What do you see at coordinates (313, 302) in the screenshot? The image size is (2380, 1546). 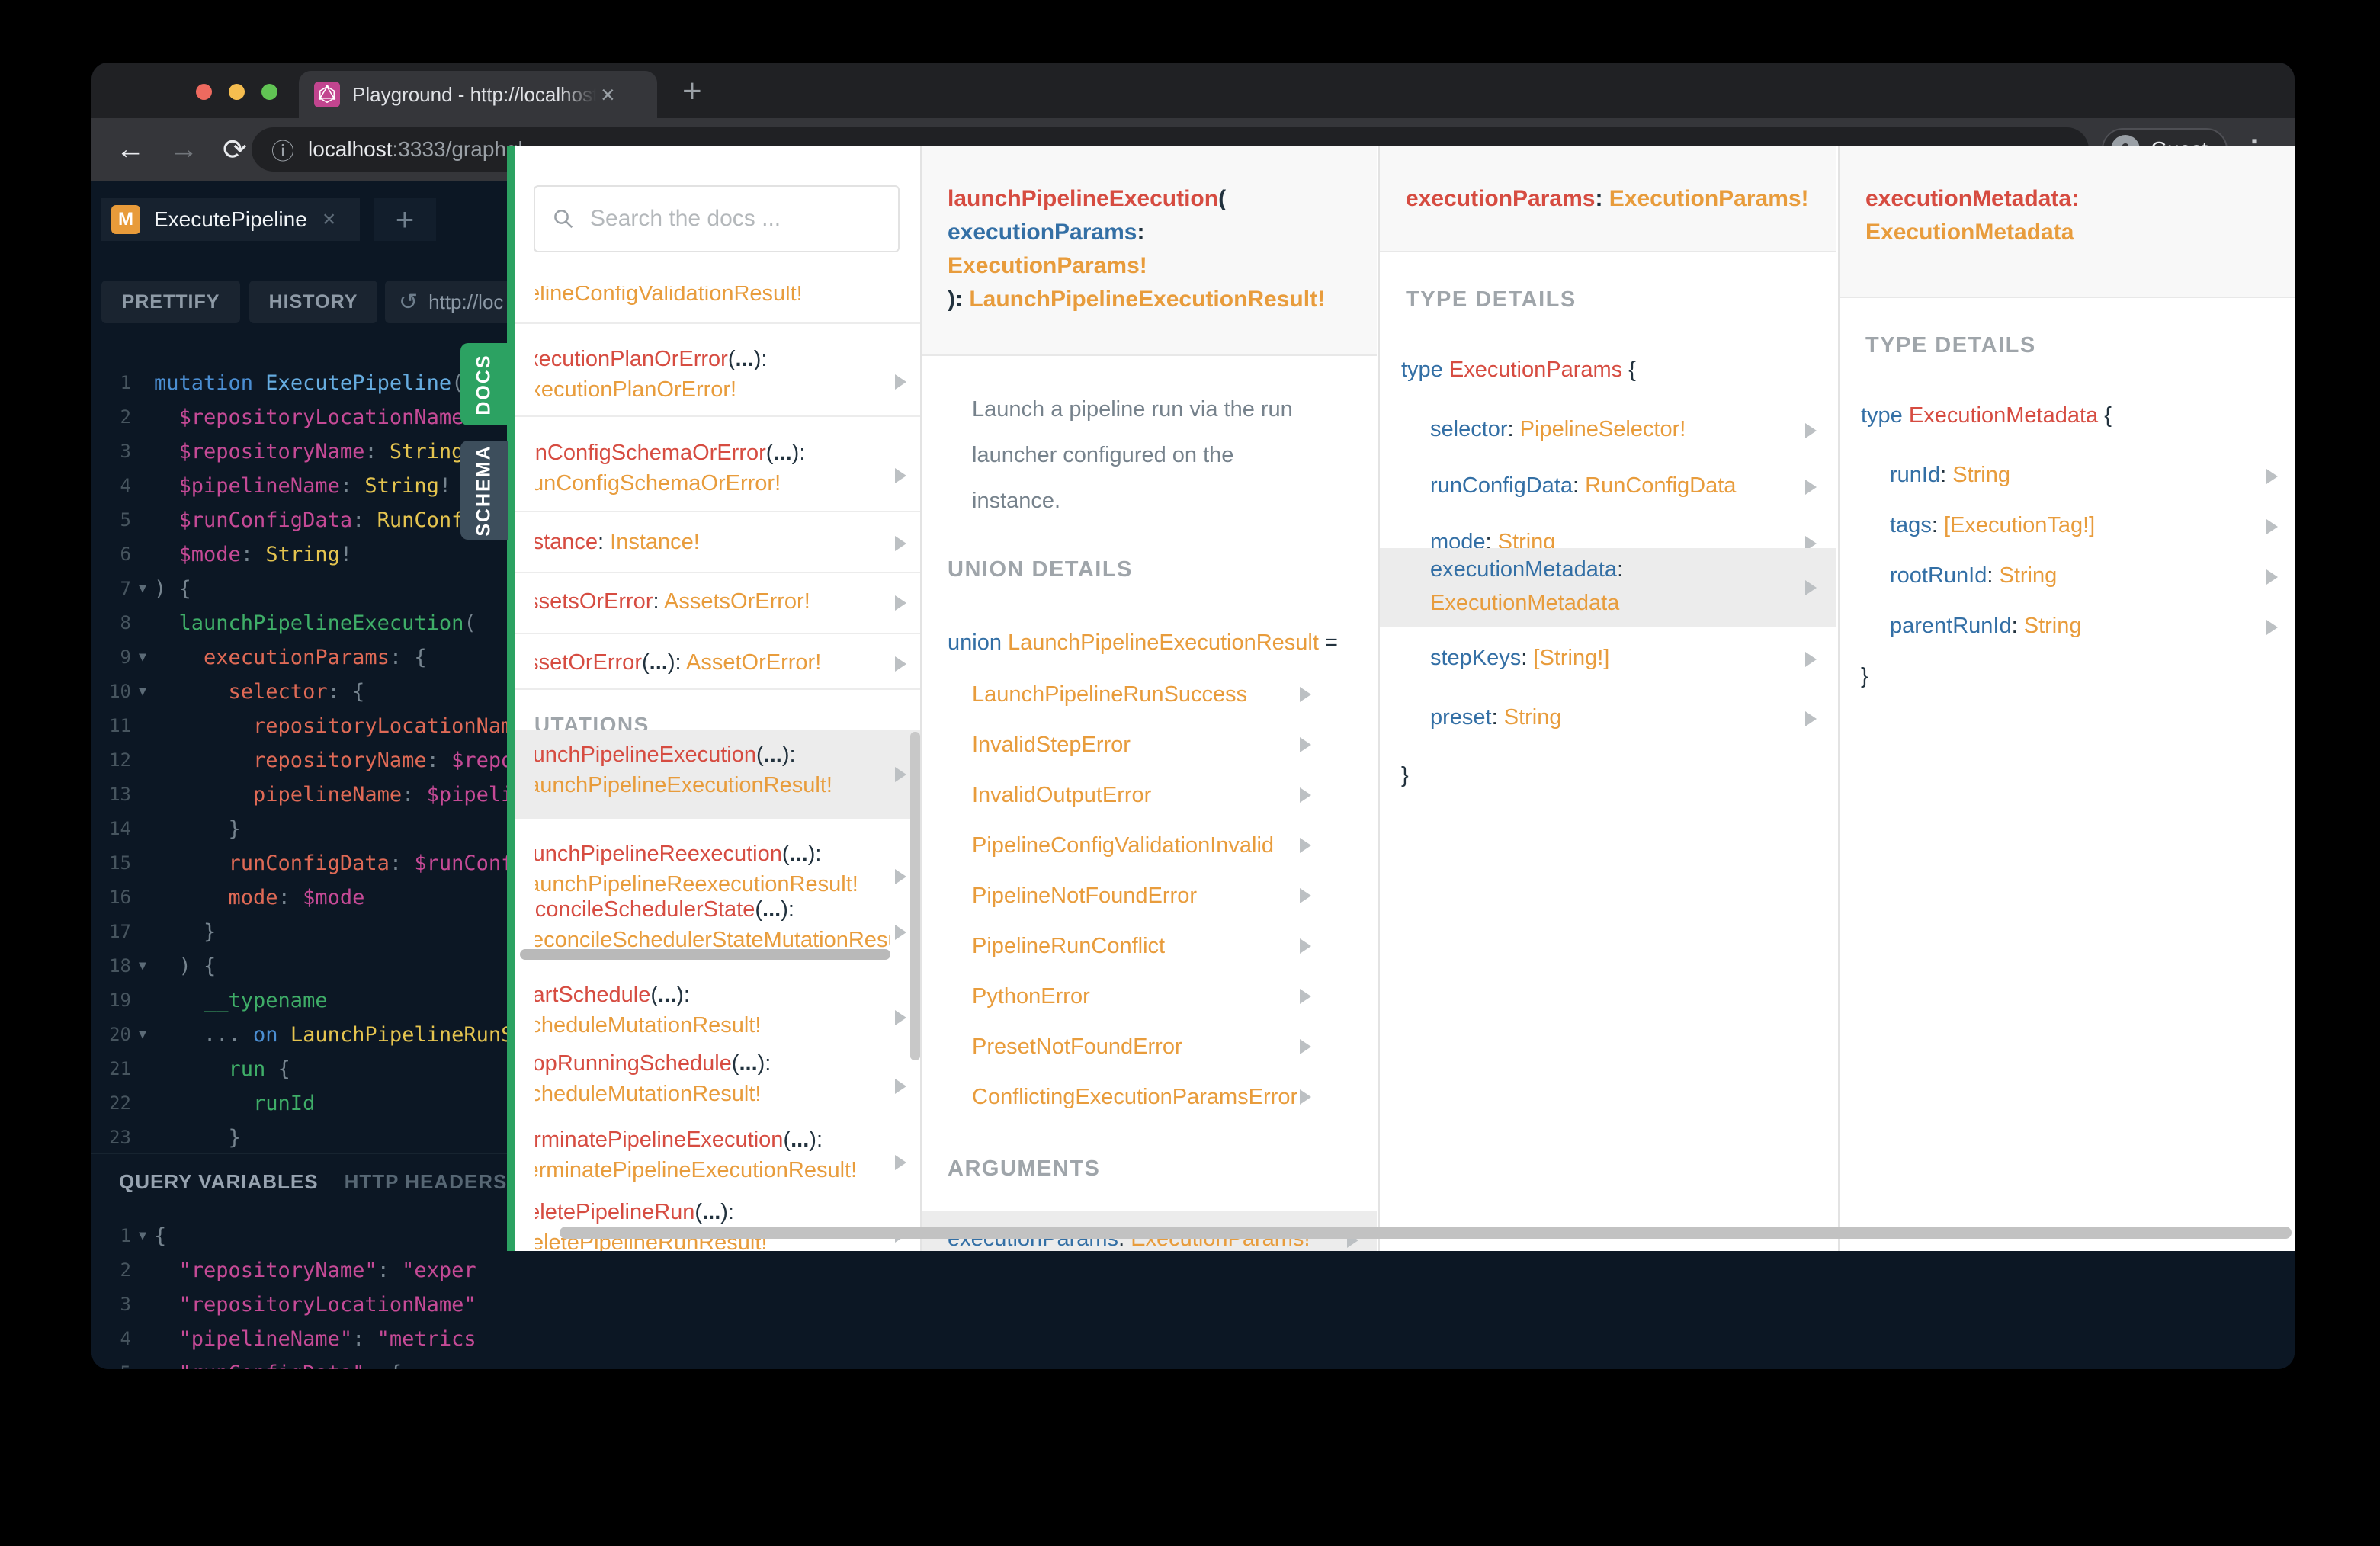 I see `history-button: HISTORY` at bounding box center [313, 302].